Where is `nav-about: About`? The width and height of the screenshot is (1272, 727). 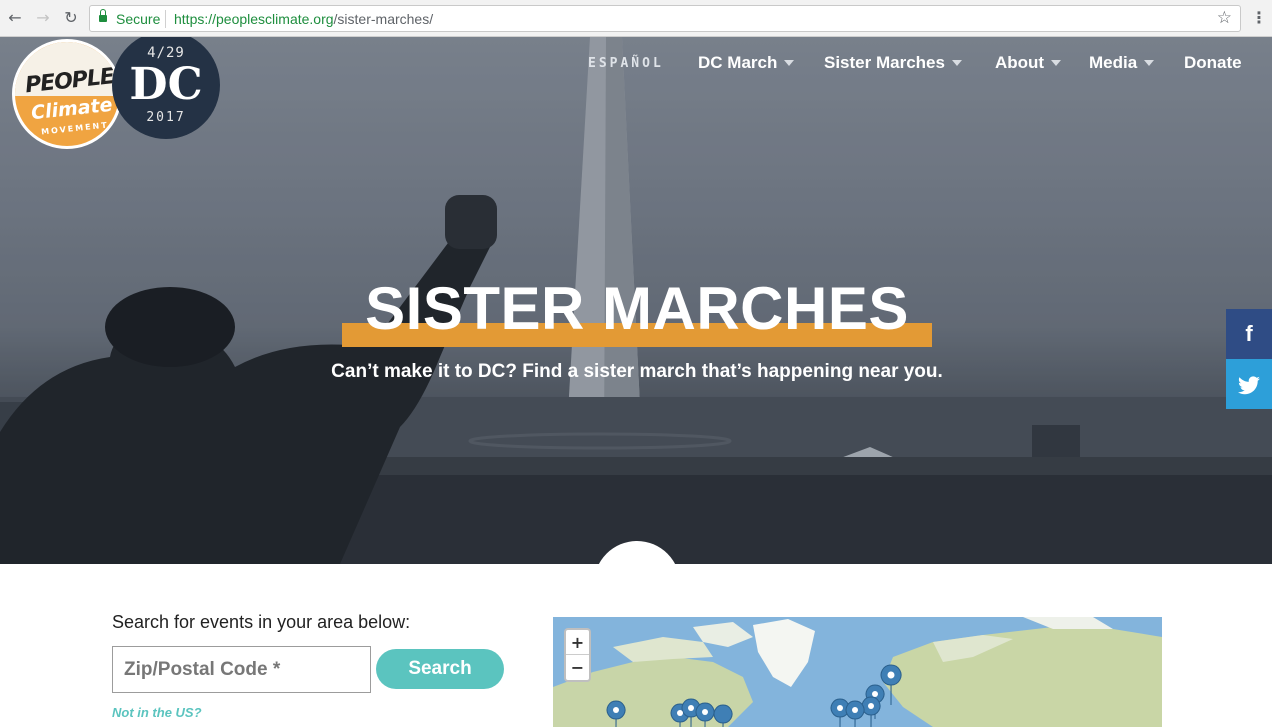 nav-about: About is located at coordinates (1028, 63).